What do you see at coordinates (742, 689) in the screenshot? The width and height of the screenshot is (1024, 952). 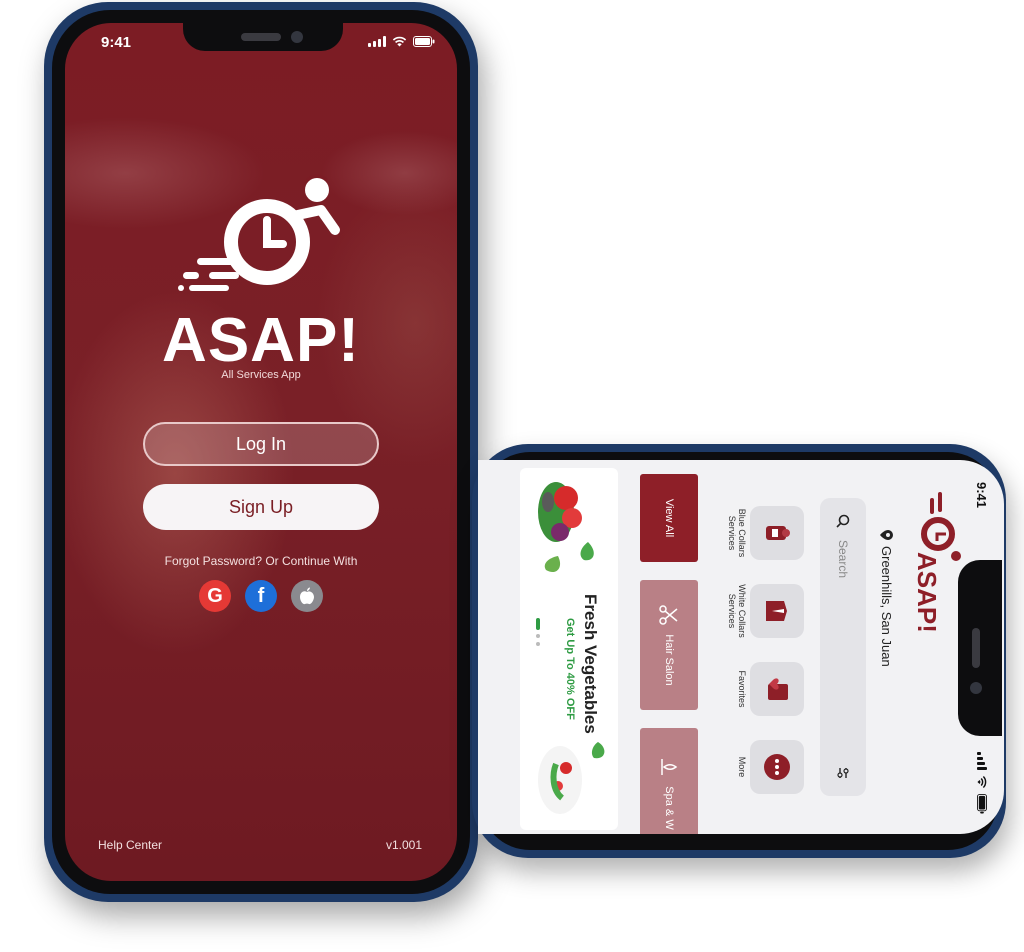 I see `category-label: Favorites` at bounding box center [742, 689].